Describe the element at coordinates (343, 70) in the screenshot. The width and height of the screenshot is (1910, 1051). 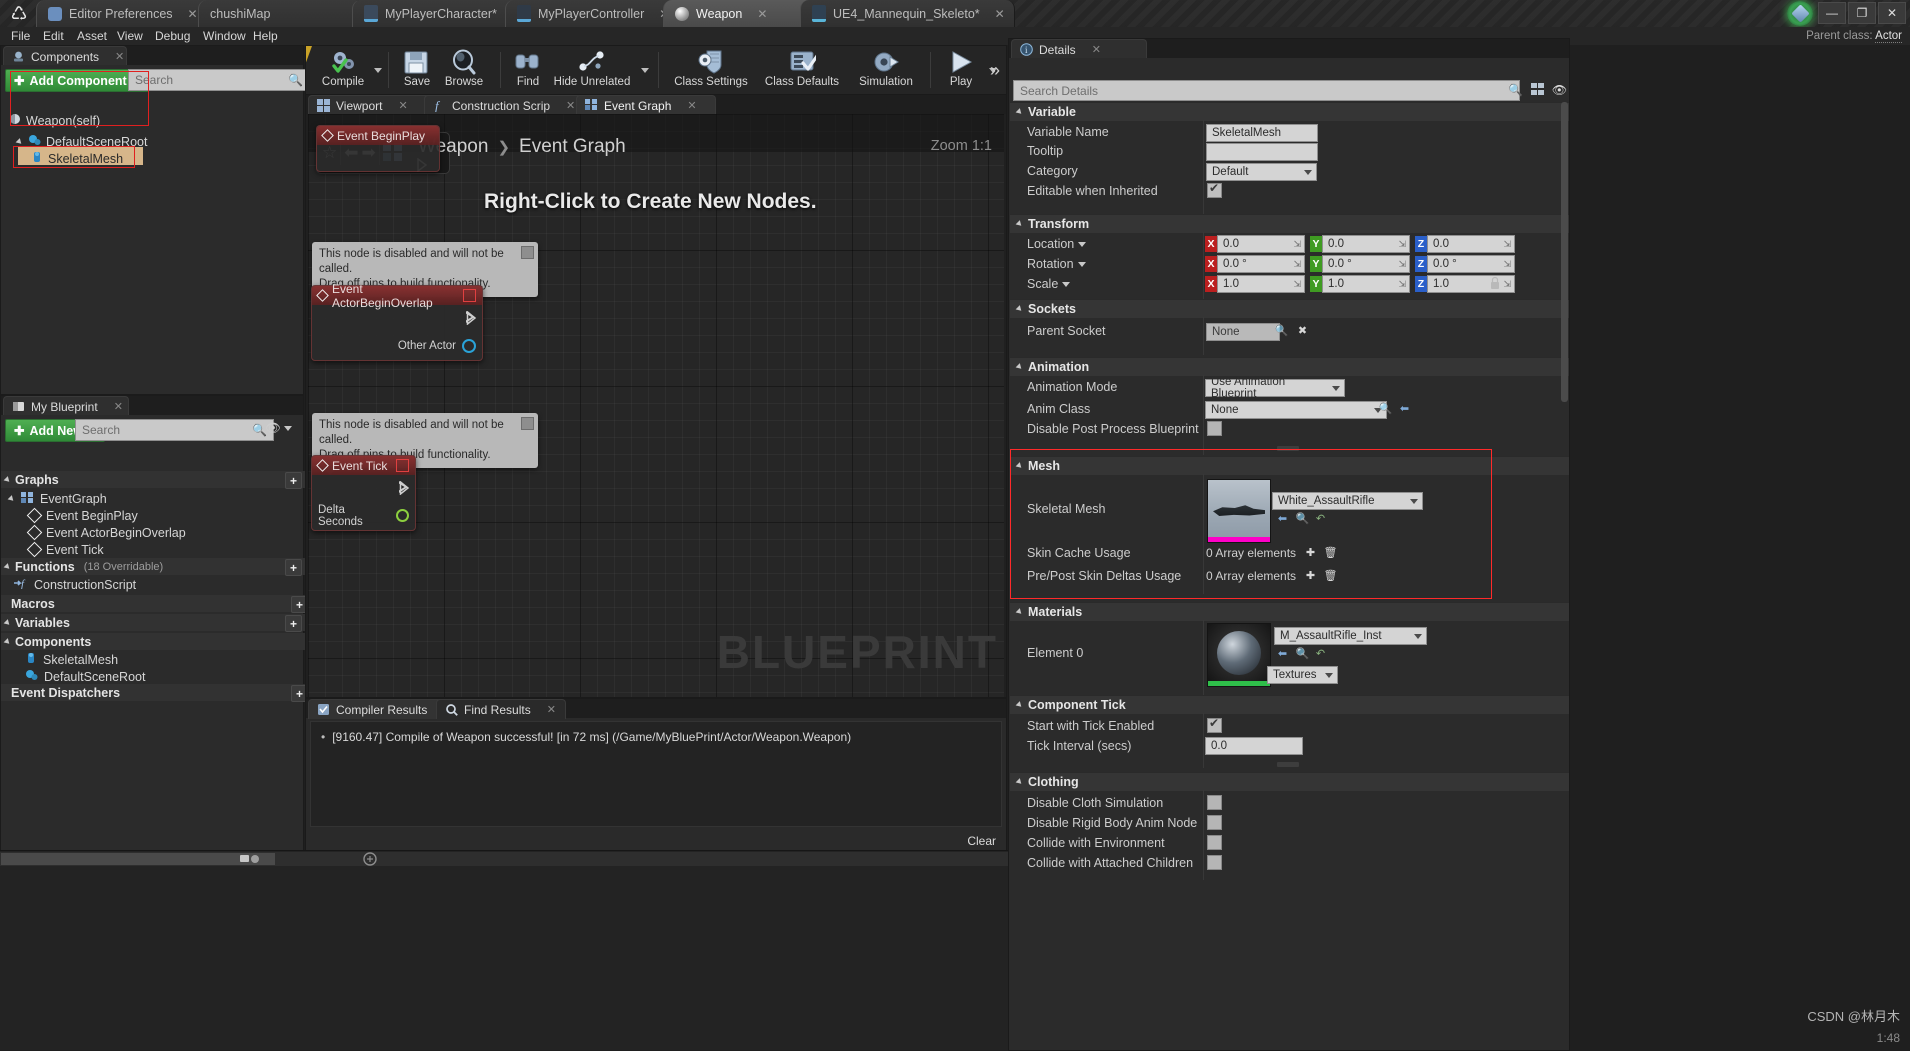
I see `toolbar-compile-button: Compile` at that location.